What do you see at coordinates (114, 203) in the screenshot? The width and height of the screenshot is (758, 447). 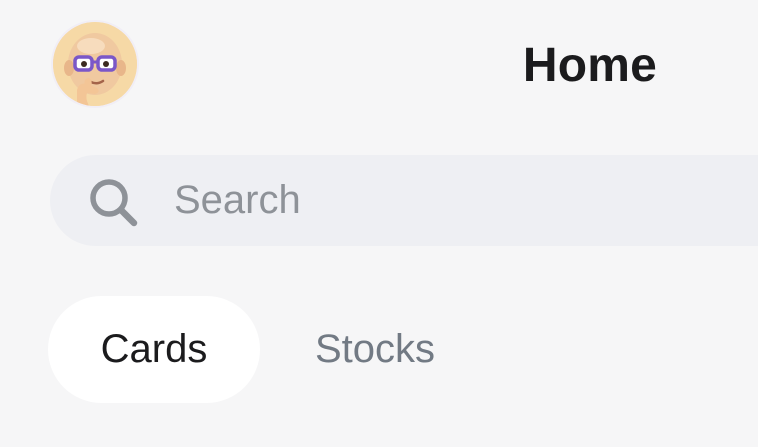 I see `search-icon` at bounding box center [114, 203].